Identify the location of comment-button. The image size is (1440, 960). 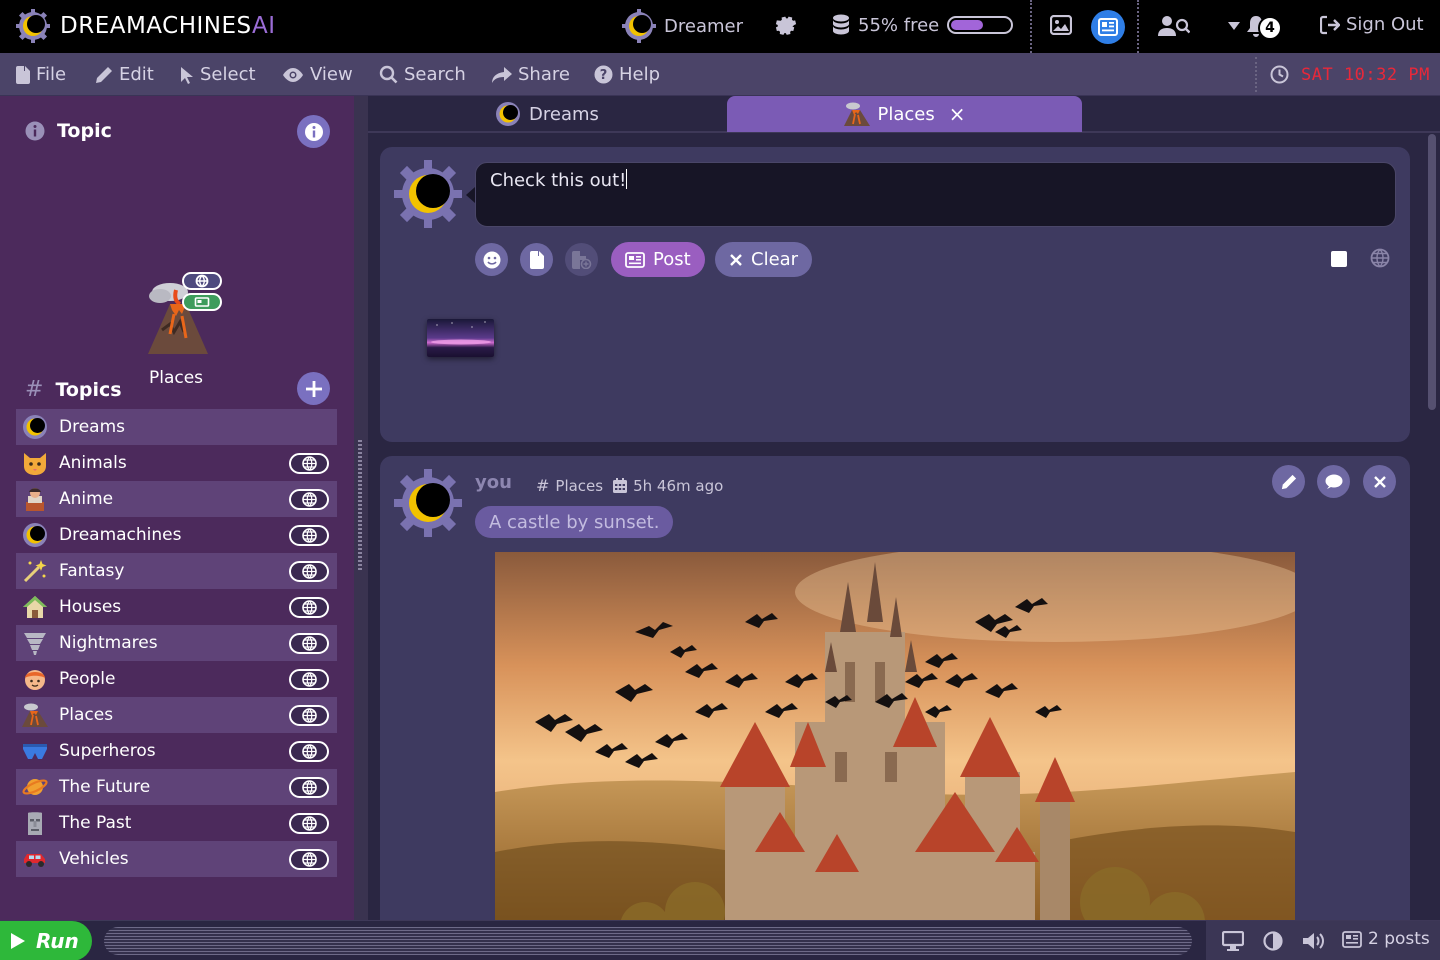
(1333, 481).